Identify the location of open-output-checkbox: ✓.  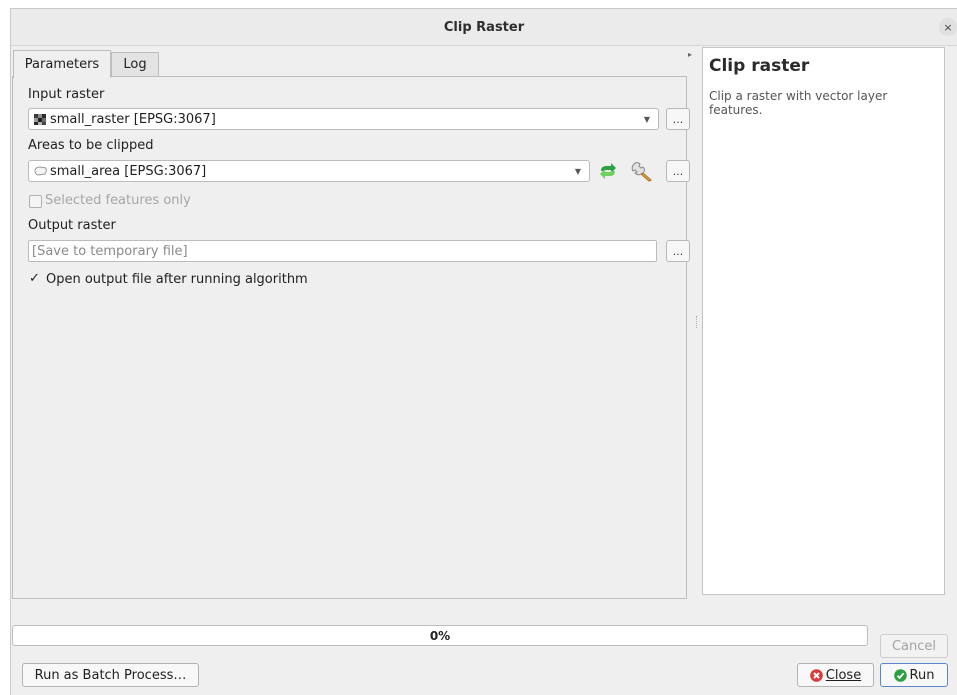
(34, 278).